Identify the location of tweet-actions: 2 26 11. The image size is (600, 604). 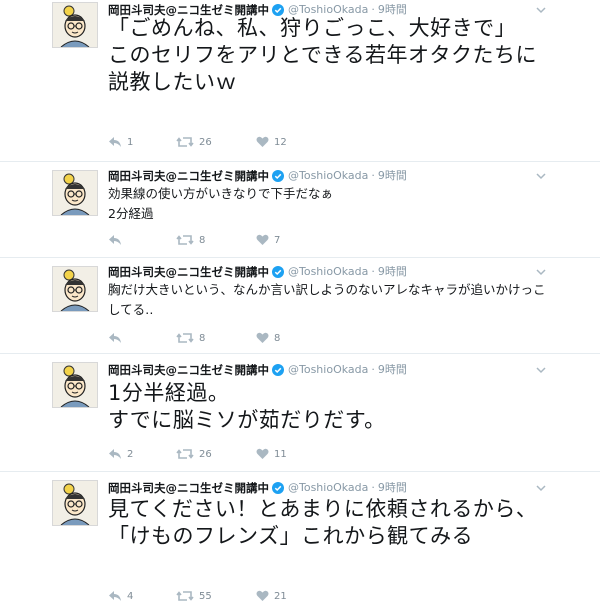
(217, 454).